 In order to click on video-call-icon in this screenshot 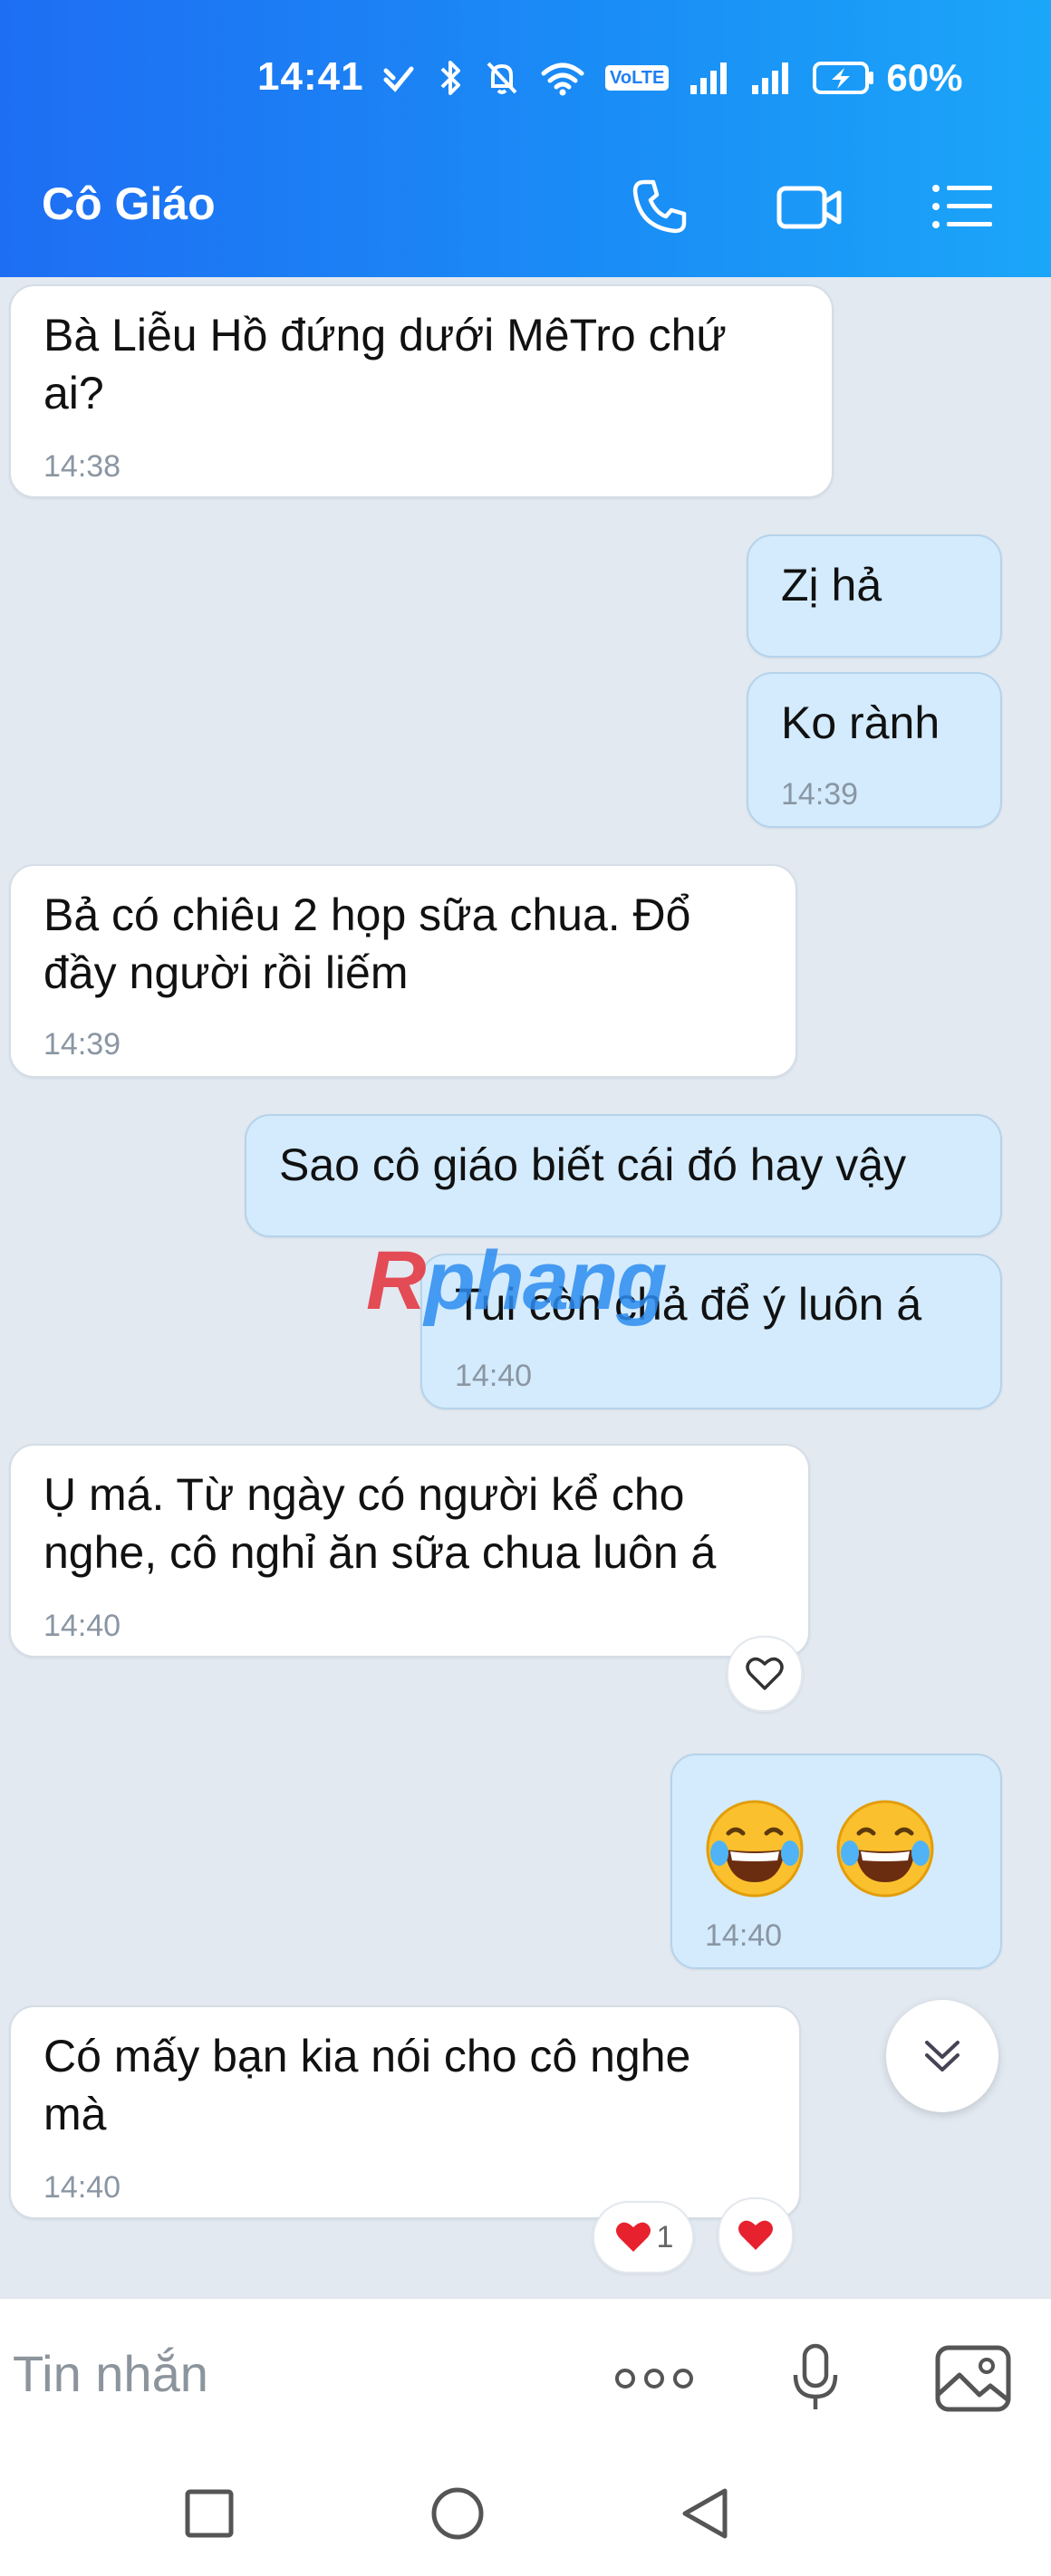, I will do `click(809, 207)`.